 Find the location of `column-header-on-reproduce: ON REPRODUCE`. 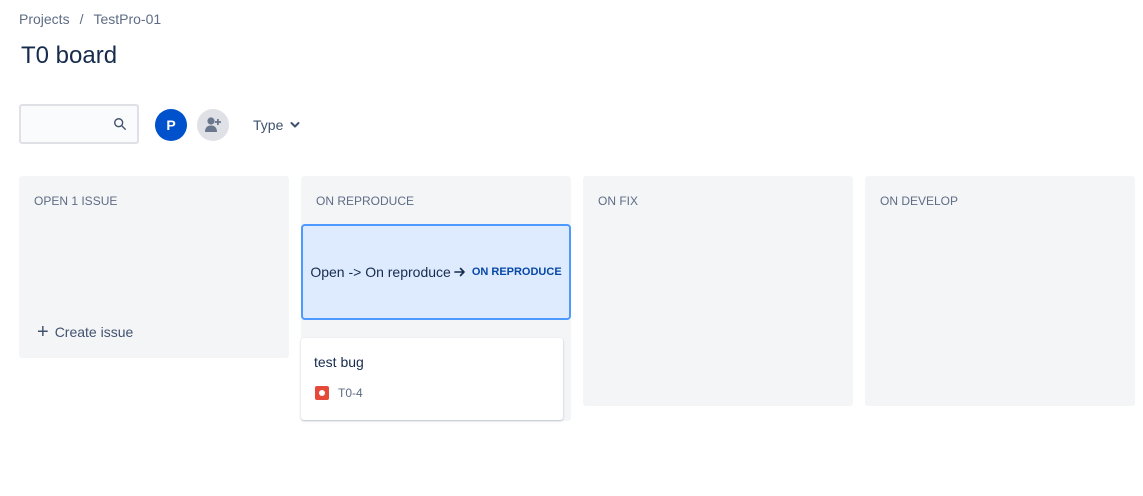

column-header-on-reproduce: ON REPRODUCE is located at coordinates (365, 201).